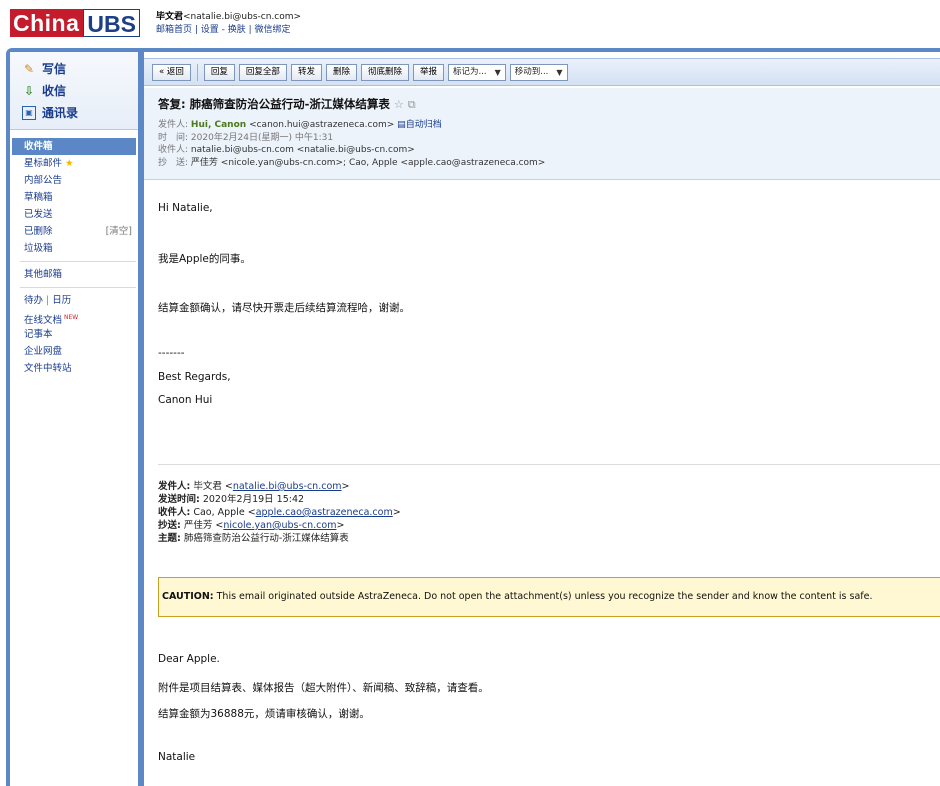  Describe the element at coordinates (38, 231) in the screenshot. I see `folder-label: 已删除` at that location.